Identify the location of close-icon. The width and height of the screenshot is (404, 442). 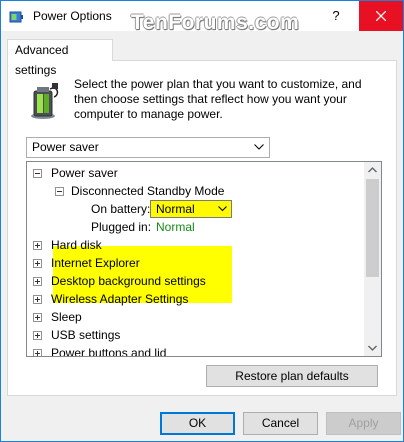
(381, 16).